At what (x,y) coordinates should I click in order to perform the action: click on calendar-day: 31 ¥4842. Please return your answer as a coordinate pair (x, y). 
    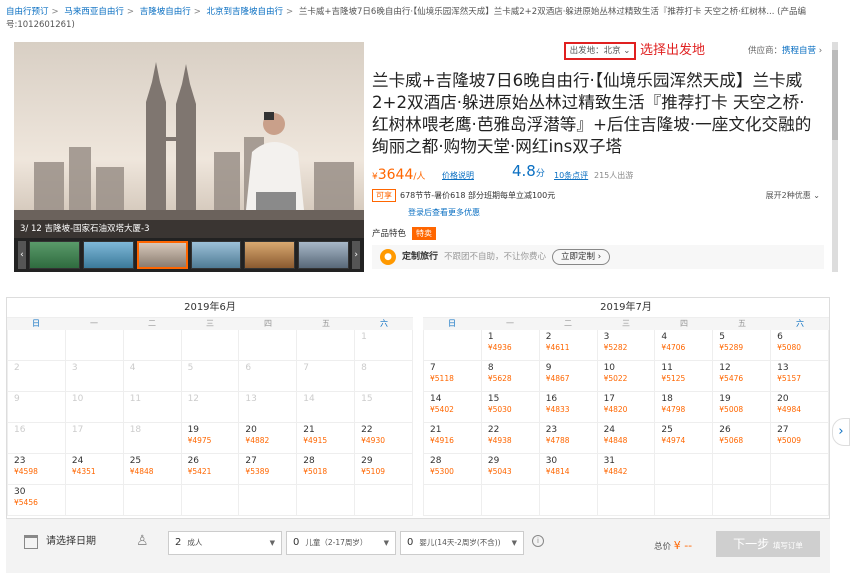
    Looking at the image, I should click on (626, 469).